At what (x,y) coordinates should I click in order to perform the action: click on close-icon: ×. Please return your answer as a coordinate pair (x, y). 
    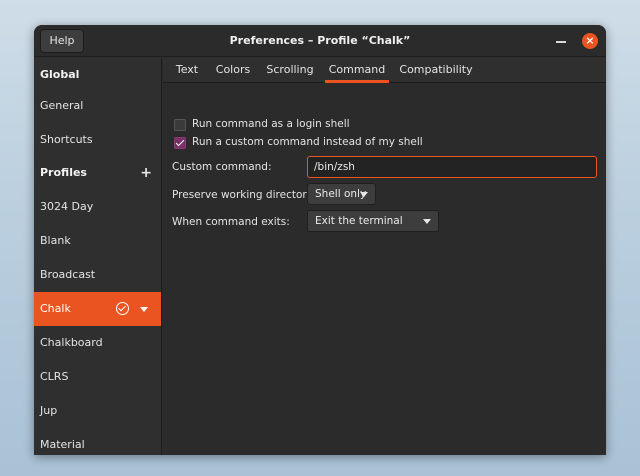
    Looking at the image, I should click on (590, 41).